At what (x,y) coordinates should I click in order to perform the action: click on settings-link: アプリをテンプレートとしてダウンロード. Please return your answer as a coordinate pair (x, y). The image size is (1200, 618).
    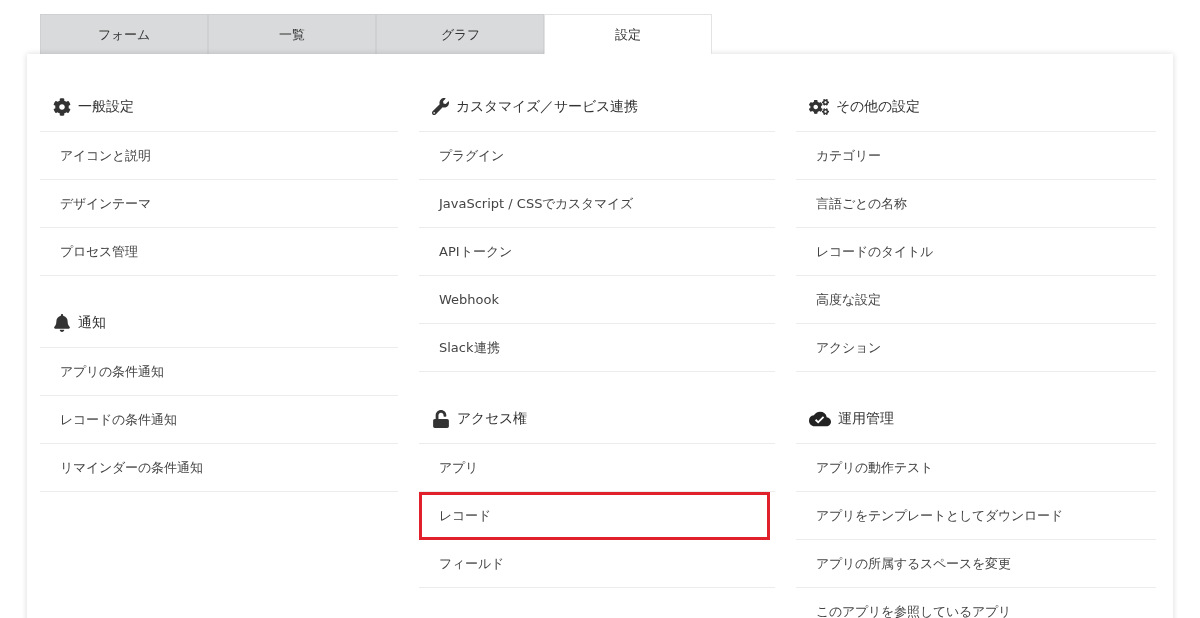
    Looking at the image, I should click on (976, 516).